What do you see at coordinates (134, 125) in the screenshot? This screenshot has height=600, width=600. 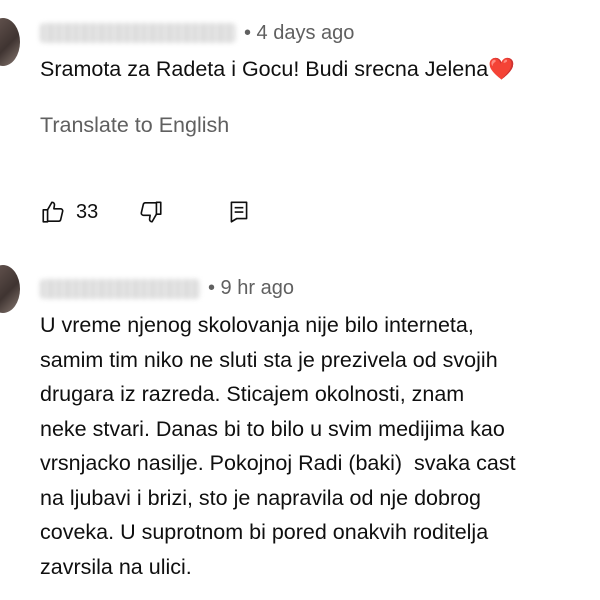 I see `translate-link: Translate to English` at bounding box center [134, 125].